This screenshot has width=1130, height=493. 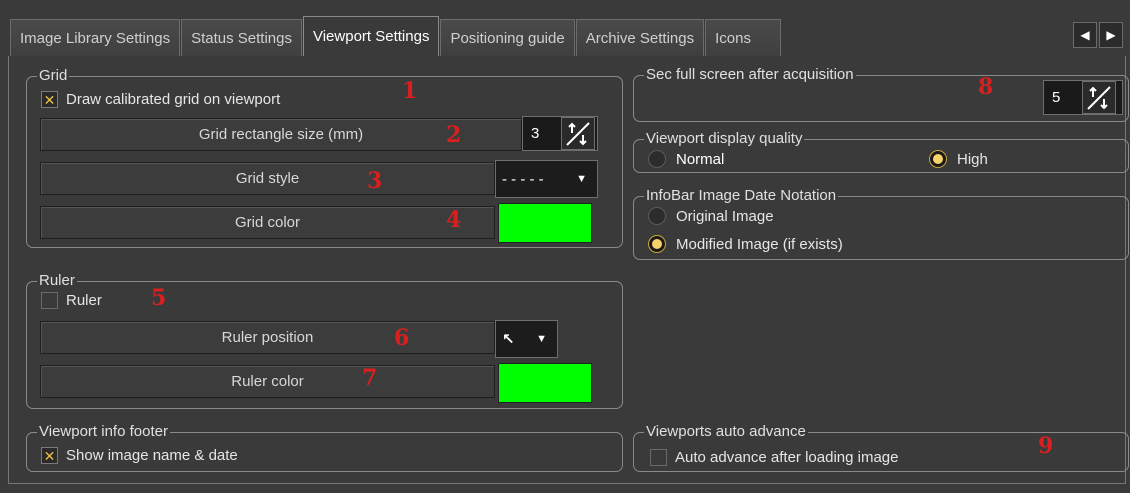 I want to click on tab-viewport-settings: Viewport Settings, so click(x=371, y=36).